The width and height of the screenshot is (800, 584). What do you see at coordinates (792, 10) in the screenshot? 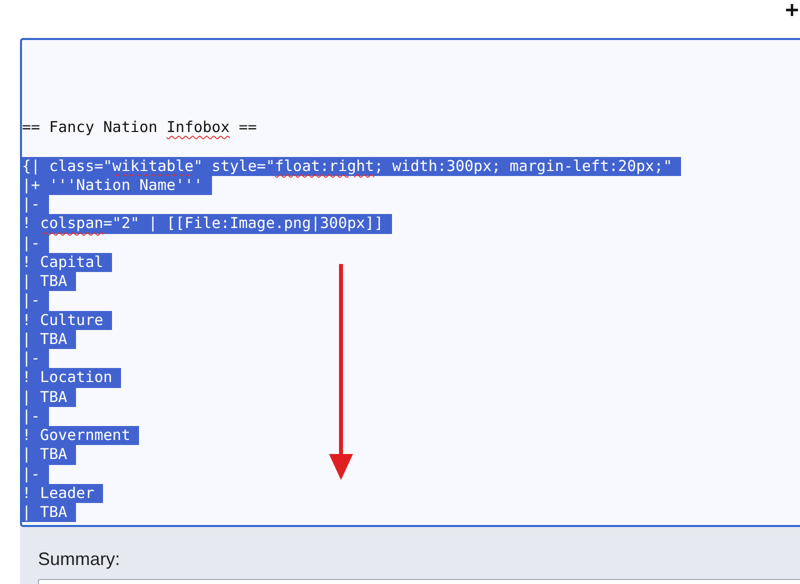
I see `plus-icon` at bounding box center [792, 10].